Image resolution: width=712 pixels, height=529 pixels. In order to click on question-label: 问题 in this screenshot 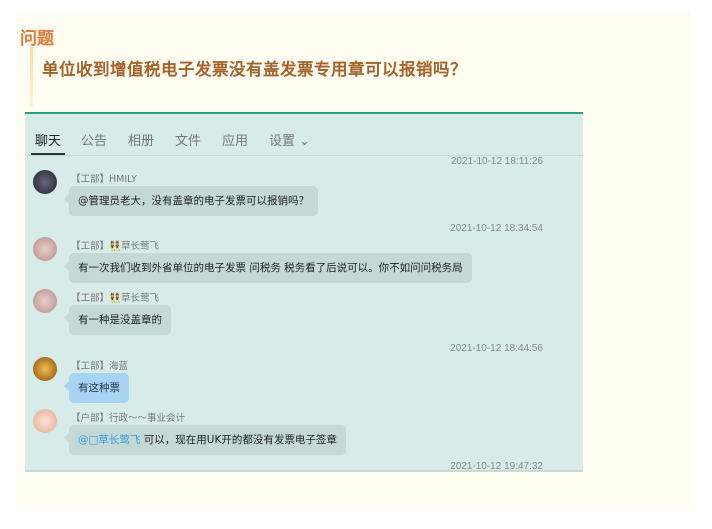, I will do `click(37, 39)`.